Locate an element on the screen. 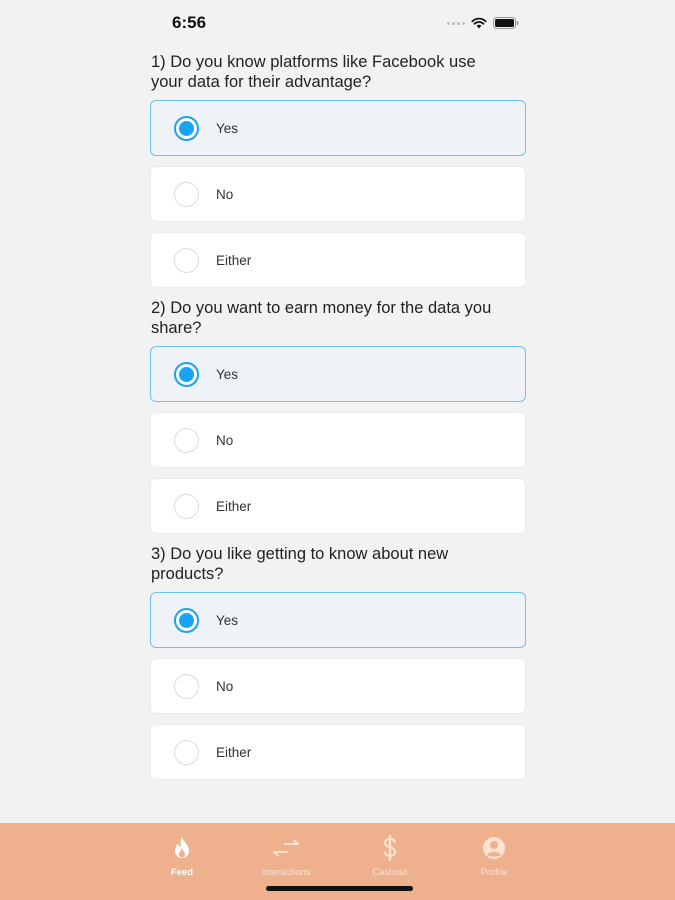 The width and height of the screenshot is (675, 900). tab-interactions: Interactions is located at coordinates (286, 856).